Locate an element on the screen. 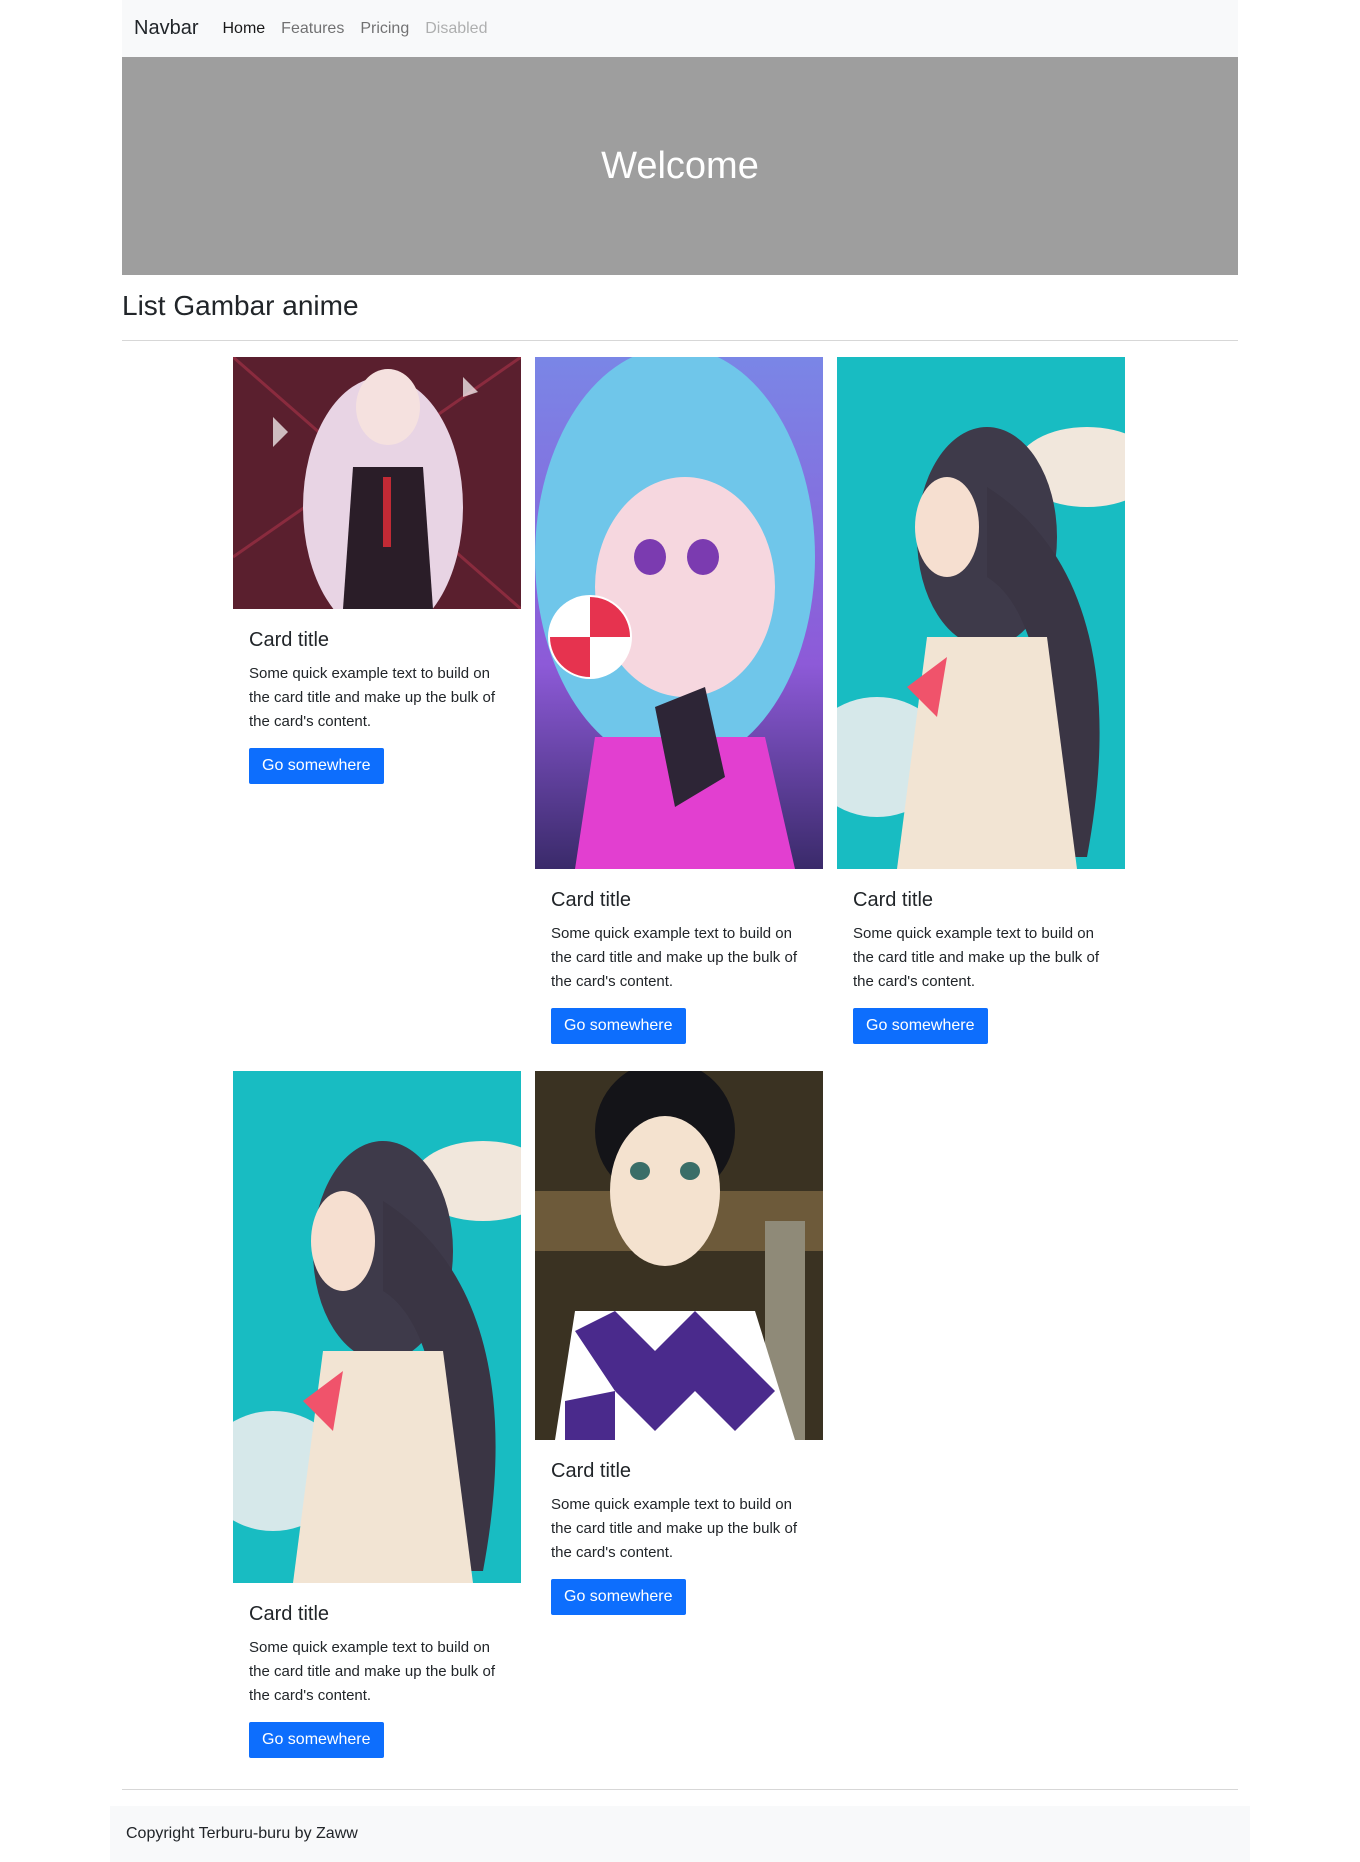 This screenshot has width=1360, height=1862. navbar-brand: Navbar is located at coordinates (166, 28).